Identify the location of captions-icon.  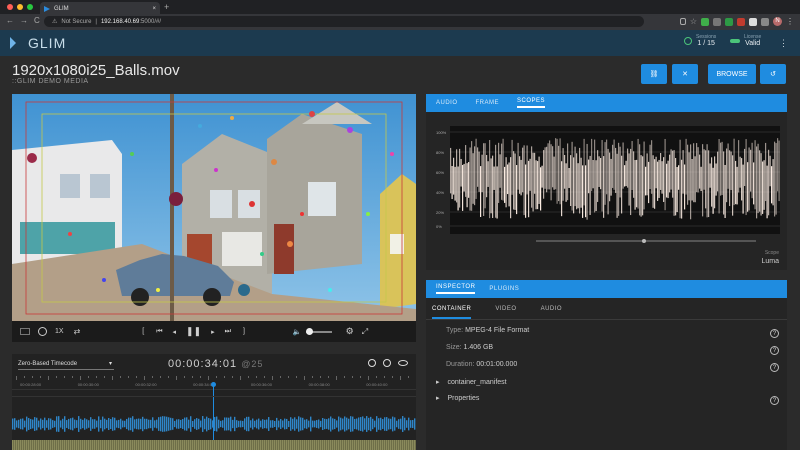
(25, 331).